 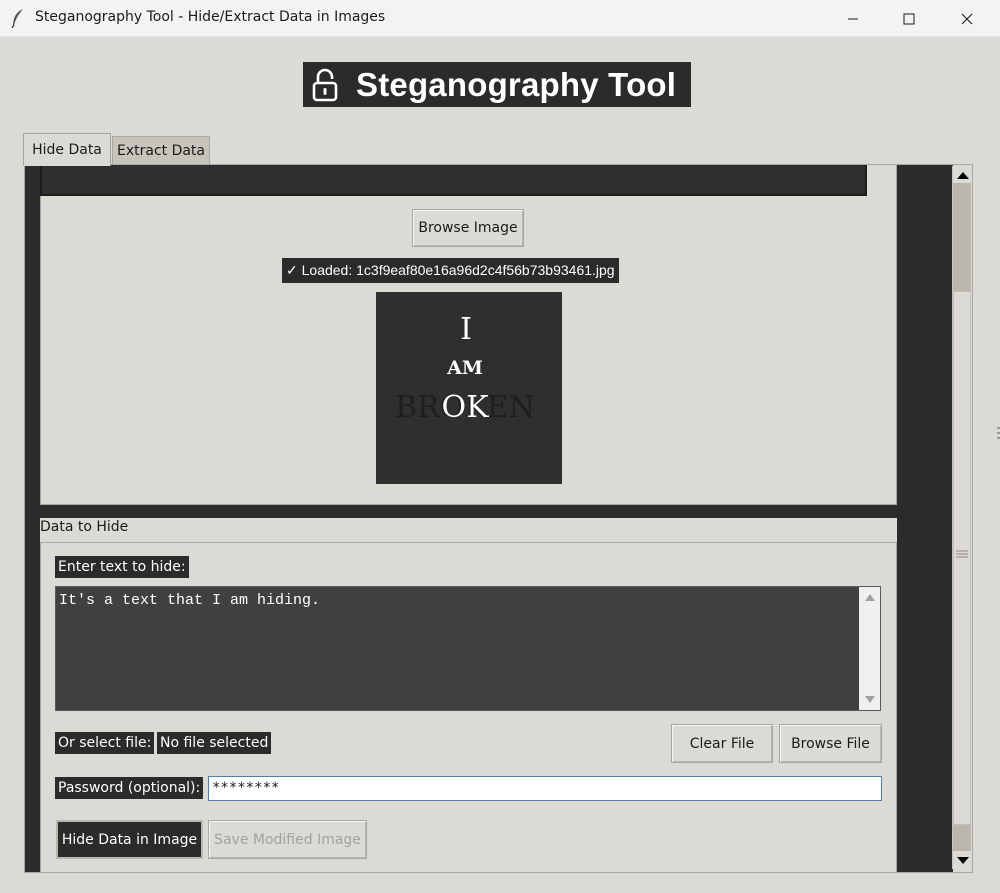 I want to click on scroll-up-arrow-icon, so click(x=963, y=175).